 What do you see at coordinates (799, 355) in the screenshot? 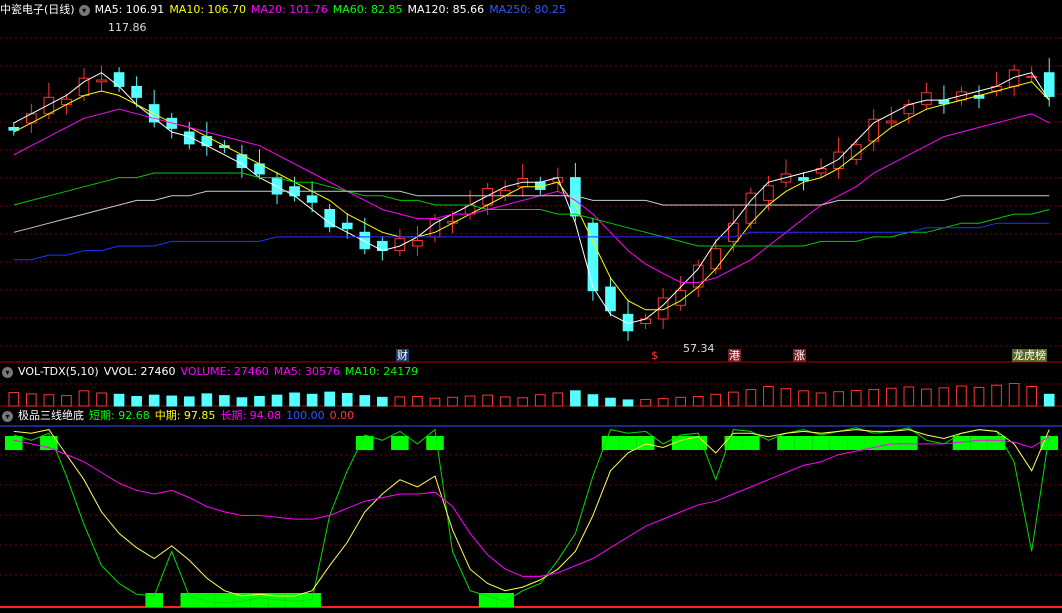
I see `event-tag-3: 涨` at bounding box center [799, 355].